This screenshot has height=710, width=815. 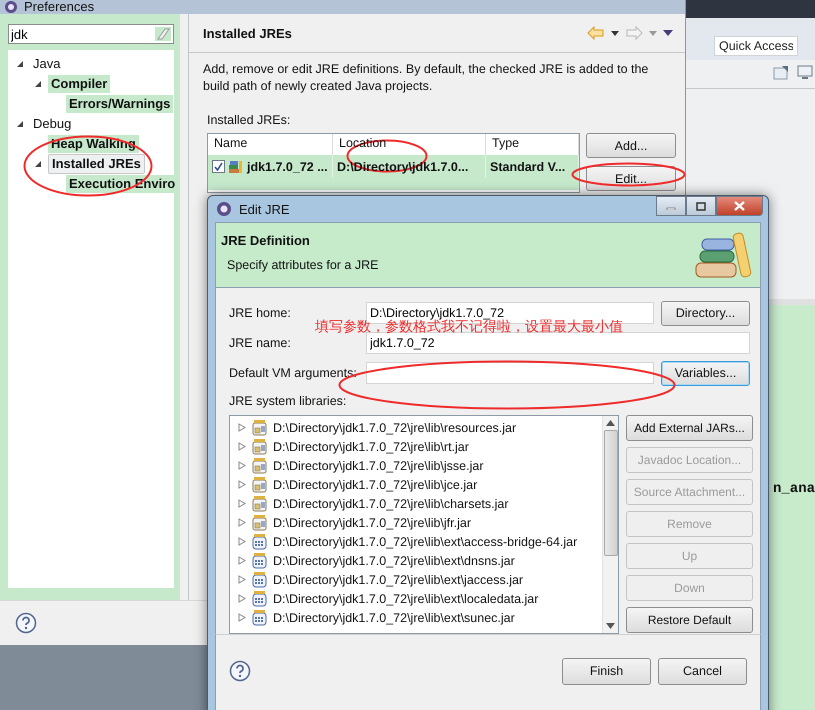 I want to click on scrollbar, so click(x=610, y=524).